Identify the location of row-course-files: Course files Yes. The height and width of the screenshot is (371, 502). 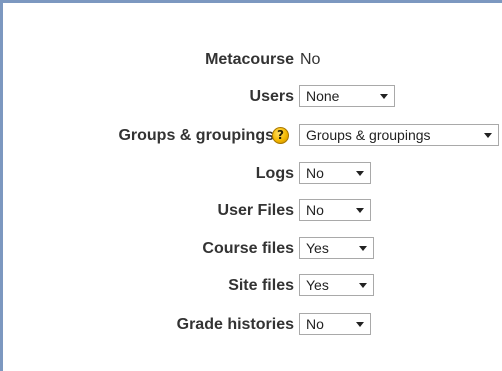
(252, 249).